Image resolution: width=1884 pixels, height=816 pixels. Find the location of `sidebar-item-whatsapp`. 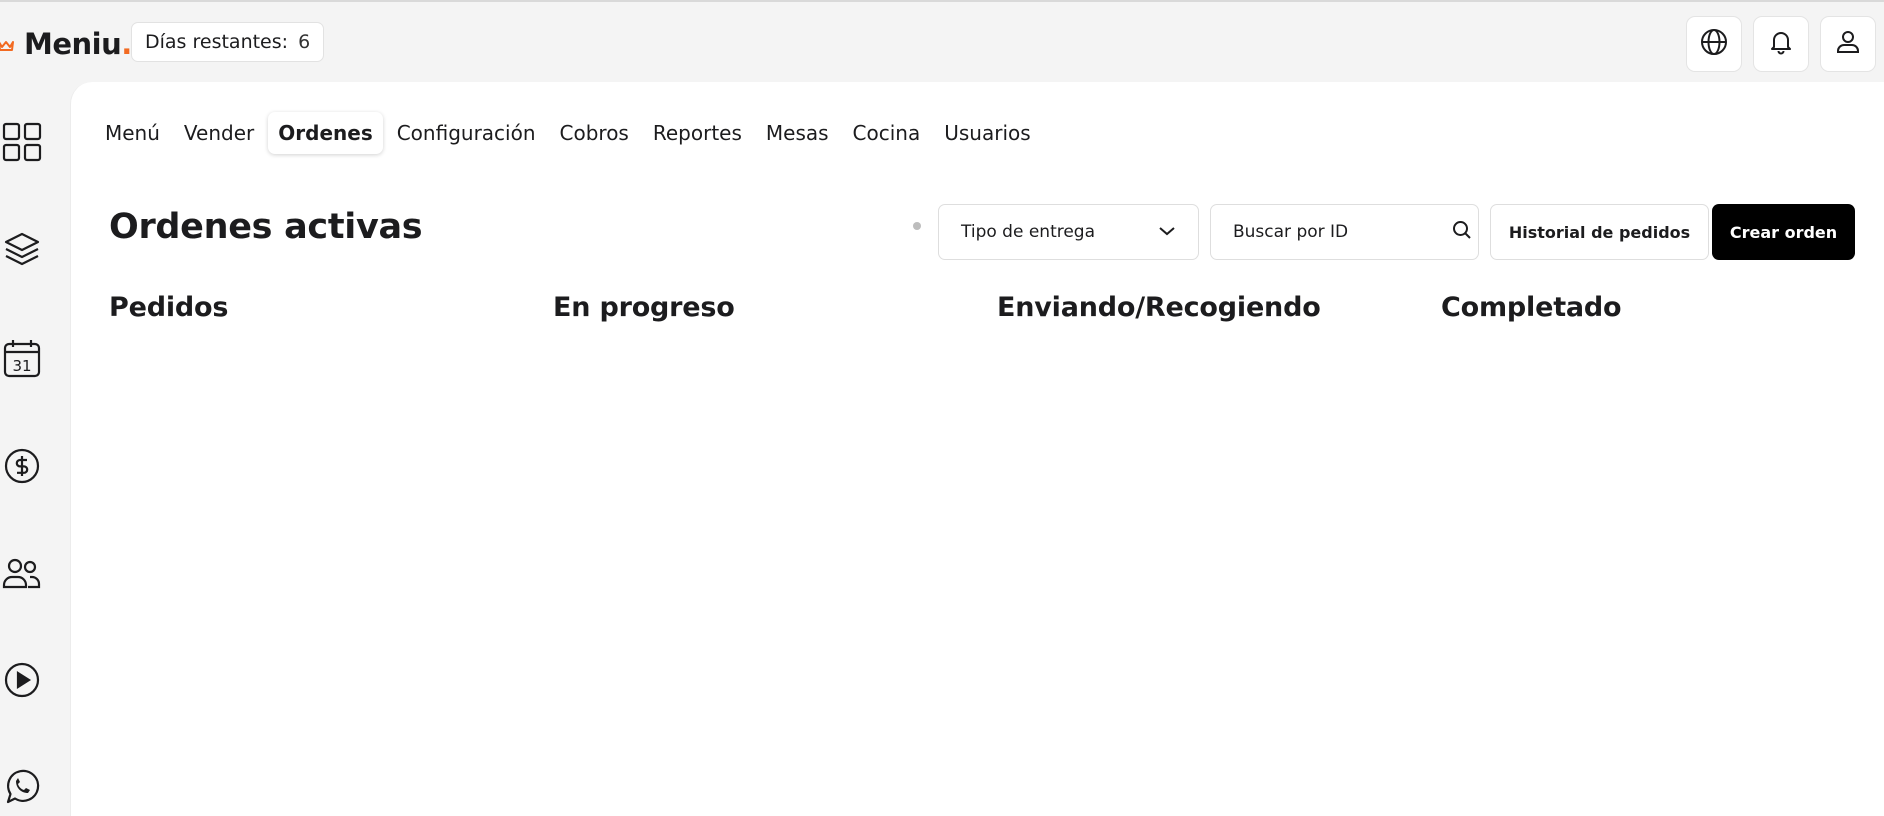

sidebar-item-whatsapp is located at coordinates (22, 789).